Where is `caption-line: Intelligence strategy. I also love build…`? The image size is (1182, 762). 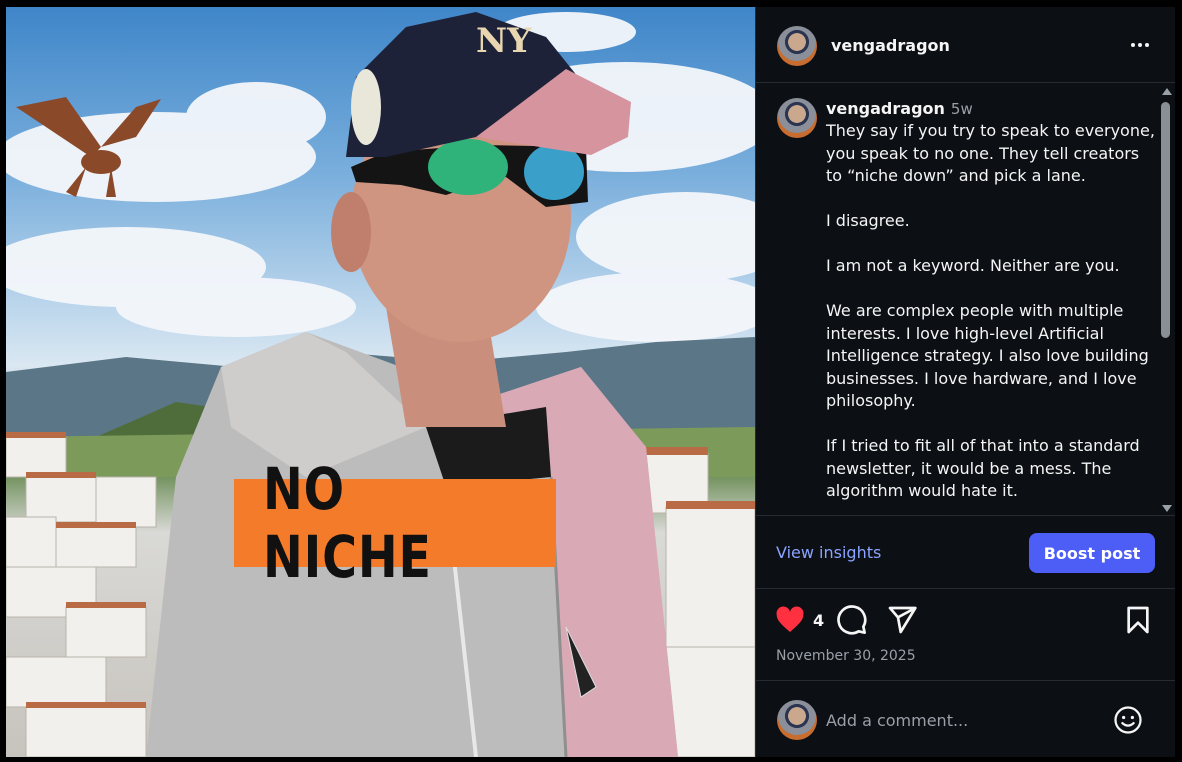
caption-line: Intelligence strategy. I also love build… is located at coordinates (987, 355).